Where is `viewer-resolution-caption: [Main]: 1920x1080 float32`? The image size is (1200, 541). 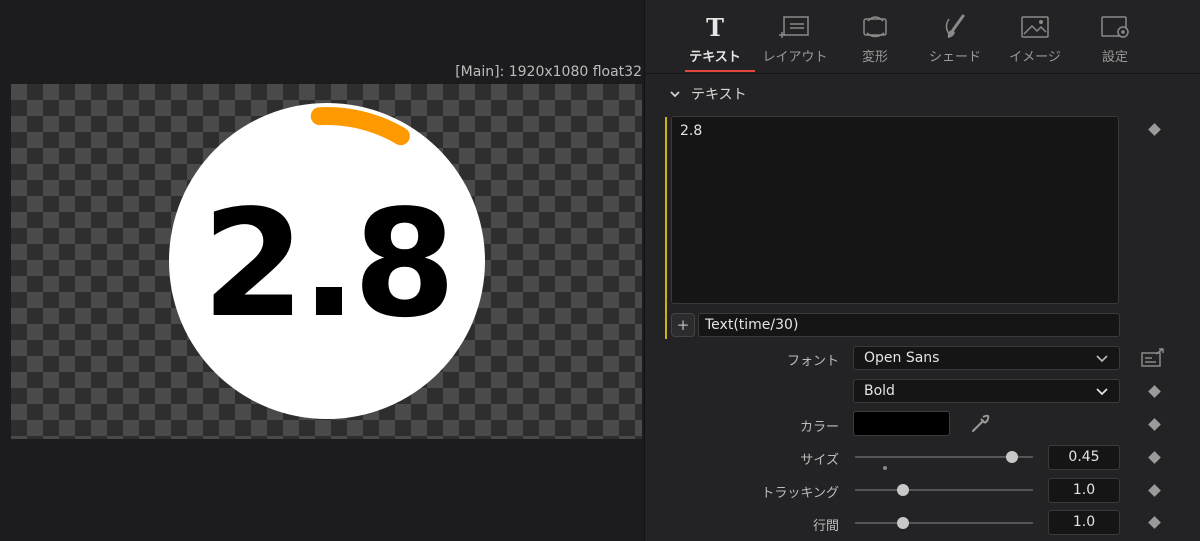
viewer-resolution-caption: [Main]: 1920x1080 float32 is located at coordinates (548, 72).